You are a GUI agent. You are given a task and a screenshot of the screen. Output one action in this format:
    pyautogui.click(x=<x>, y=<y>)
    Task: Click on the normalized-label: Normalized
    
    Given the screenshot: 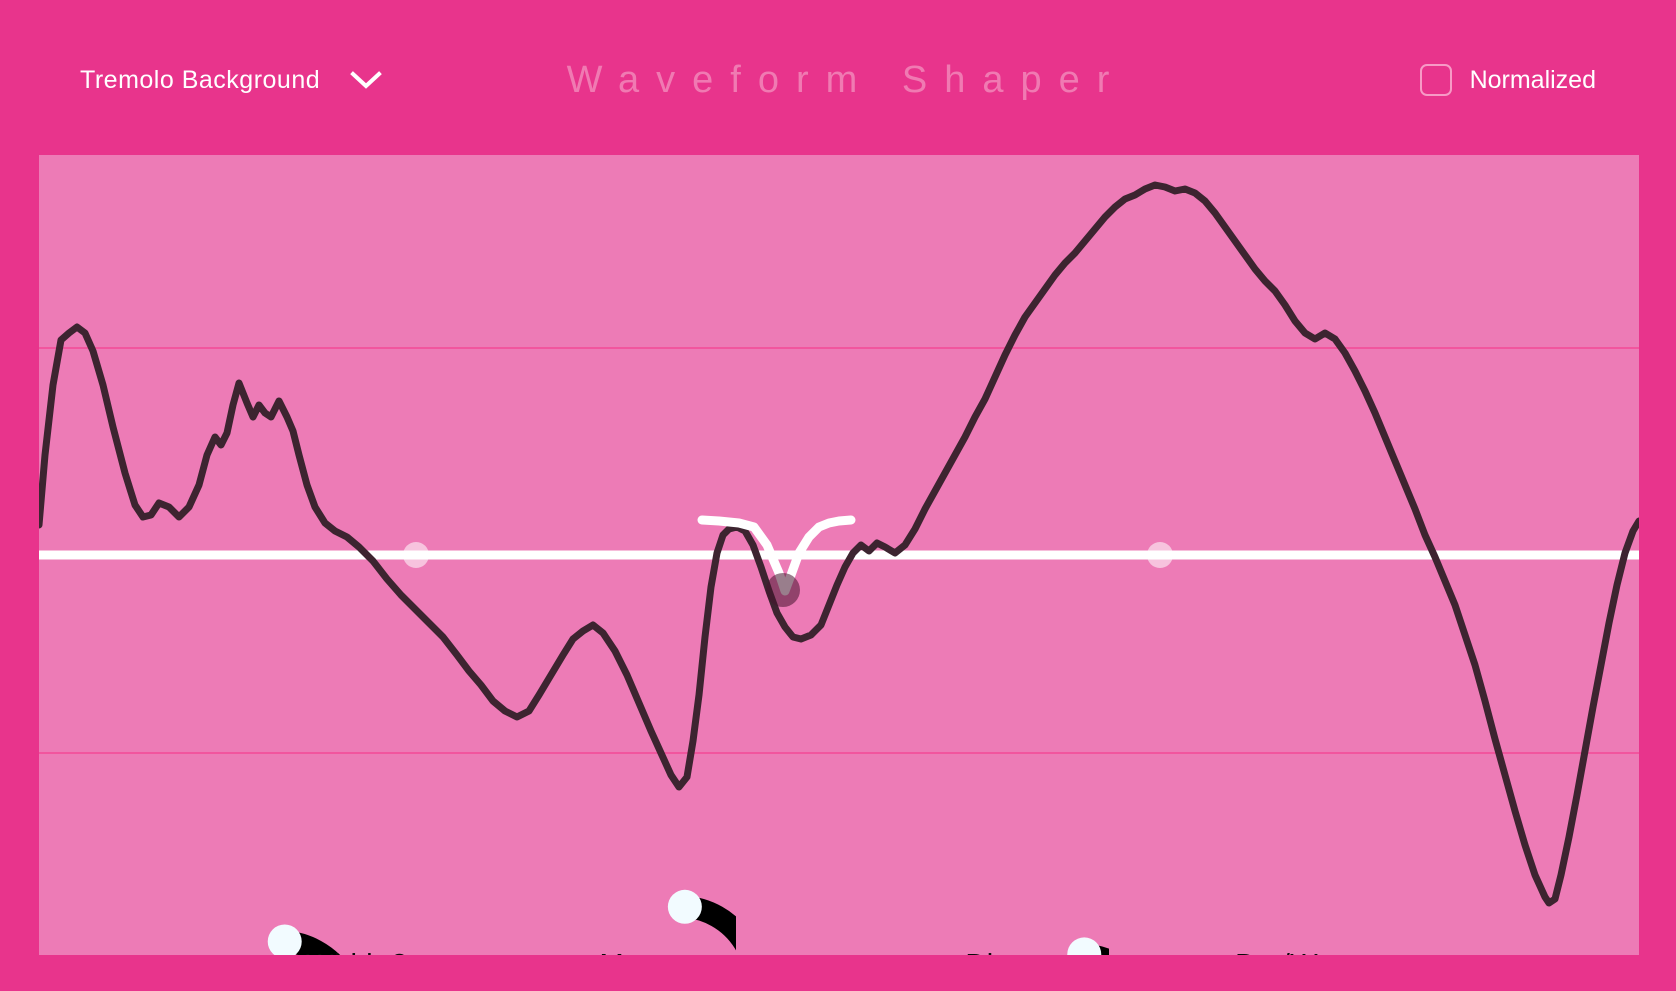 What is the action you would take?
    pyautogui.click(x=1532, y=79)
    